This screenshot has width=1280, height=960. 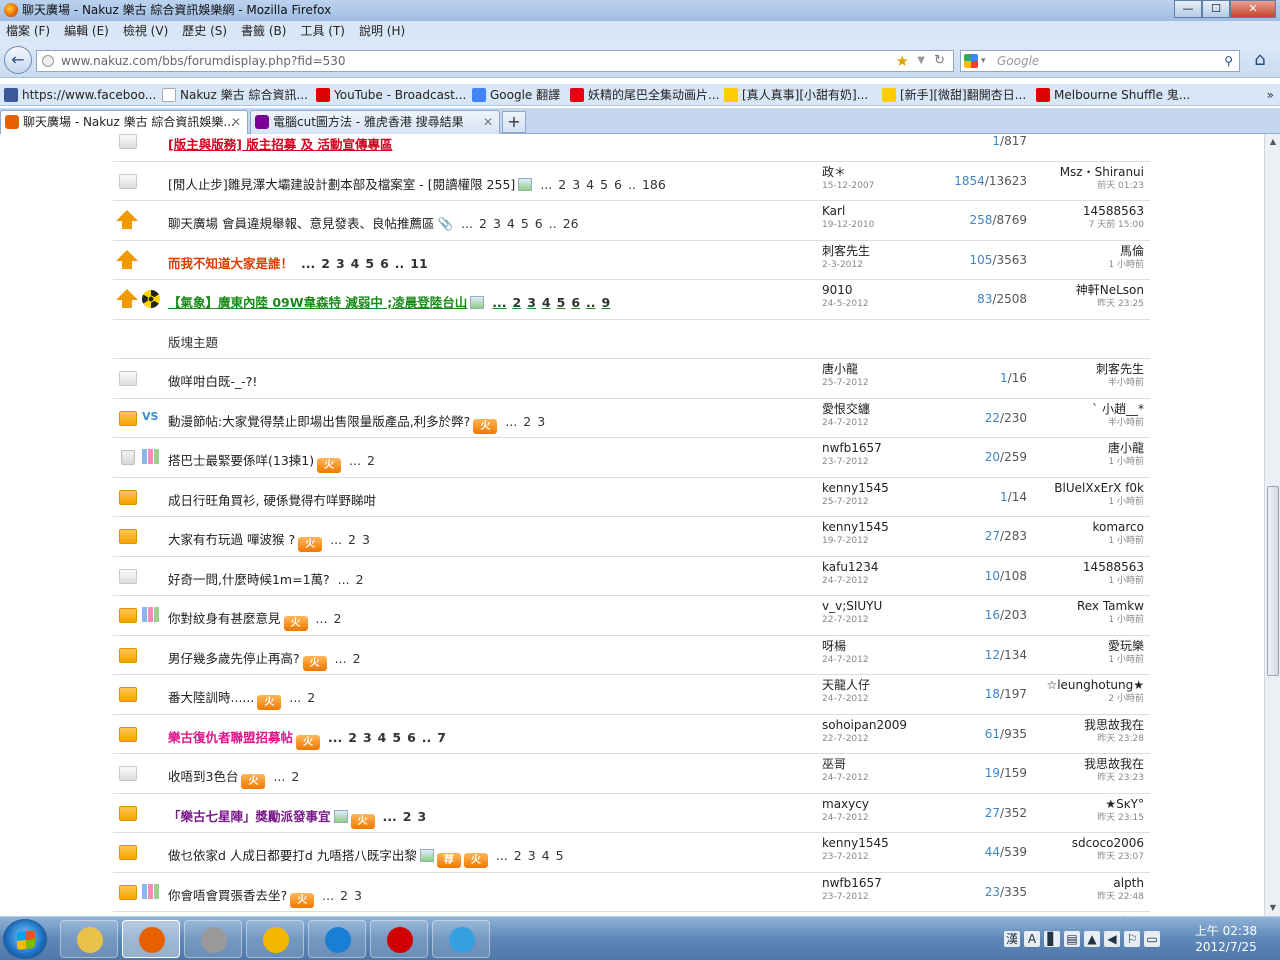 I want to click on author-name: sohoipan2009, so click(x=864, y=725).